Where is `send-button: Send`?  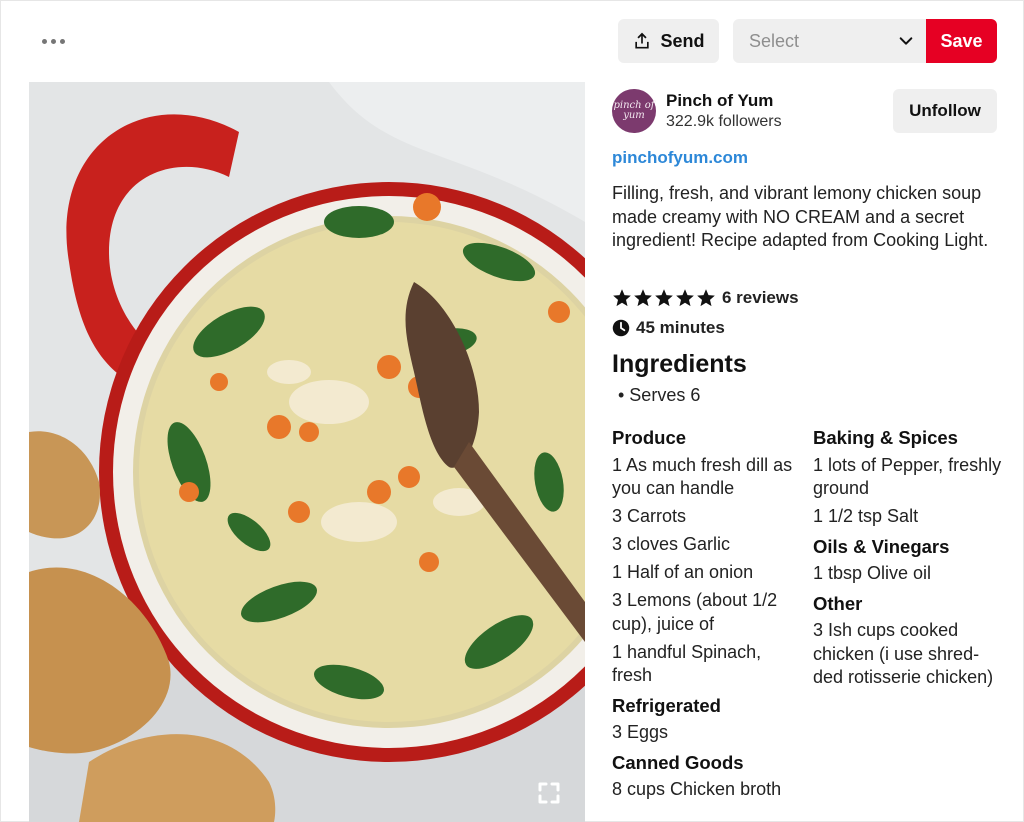
send-button: Send is located at coordinates (668, 41).